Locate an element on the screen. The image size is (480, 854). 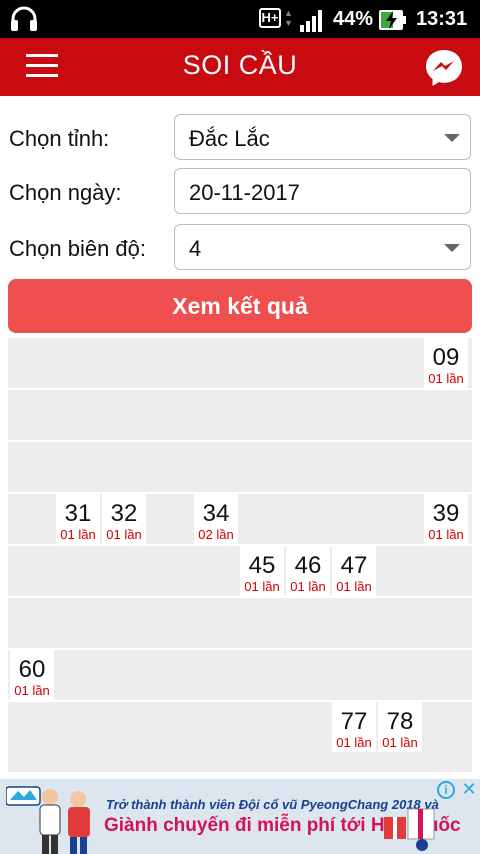
occurrence-count: 02 lần is located at coordinates (216, 534).